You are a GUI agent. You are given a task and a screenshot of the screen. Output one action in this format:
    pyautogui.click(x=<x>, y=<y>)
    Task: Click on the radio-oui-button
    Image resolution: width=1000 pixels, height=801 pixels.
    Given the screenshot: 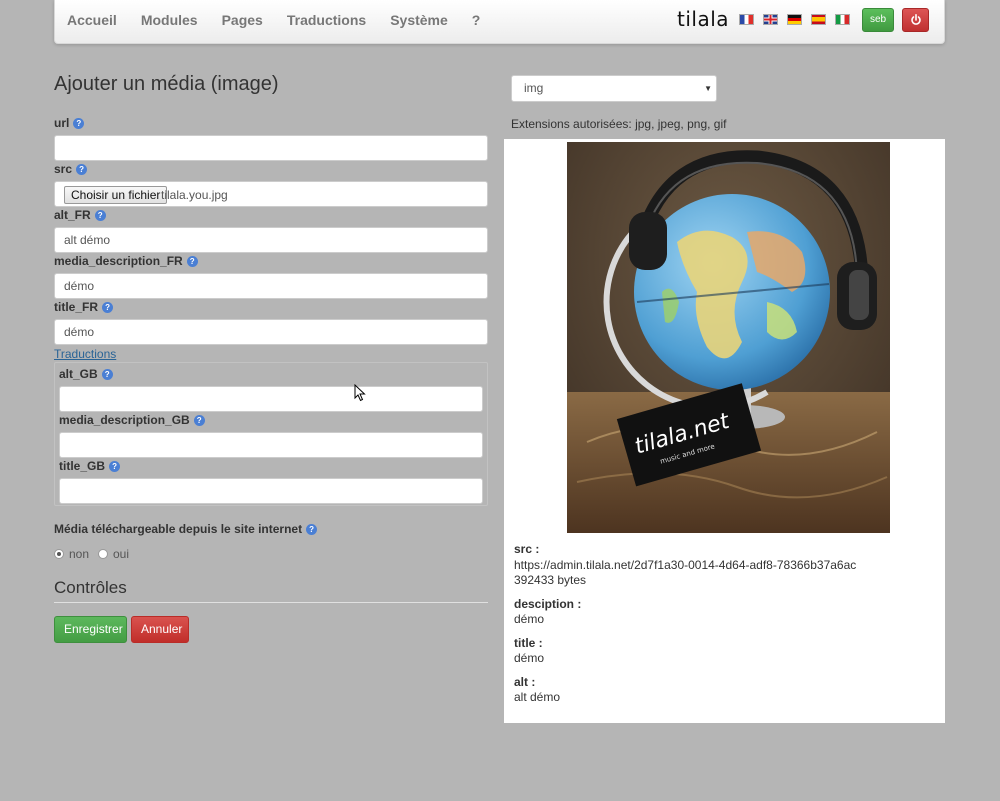 What is the action you would take?
    pyautogui.click(x=103, y=554)
    